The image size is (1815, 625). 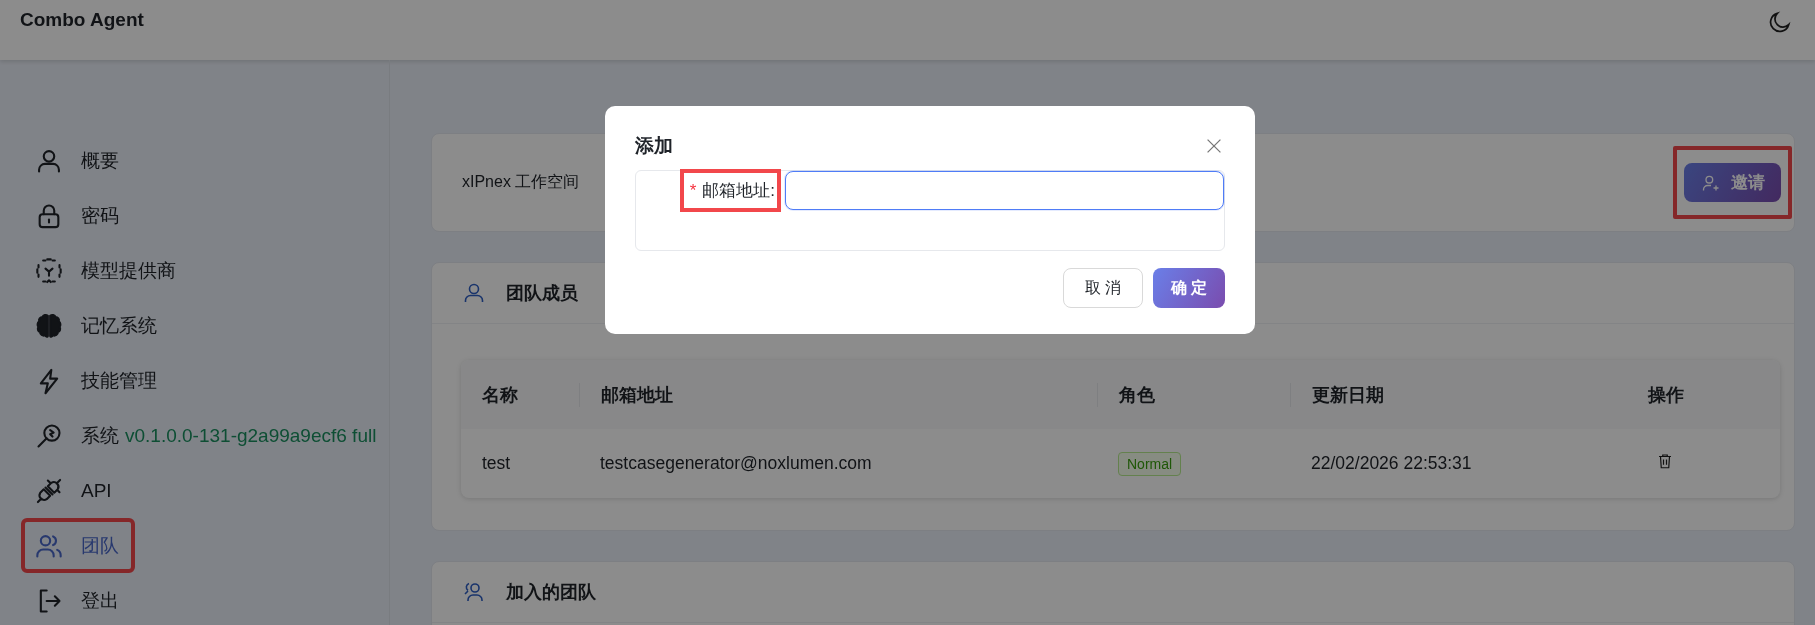 What do you see at coordinates (1103, 288) in the screenshot?
I see `cancel-button: 取 消` at bounding box center [1103, 288].